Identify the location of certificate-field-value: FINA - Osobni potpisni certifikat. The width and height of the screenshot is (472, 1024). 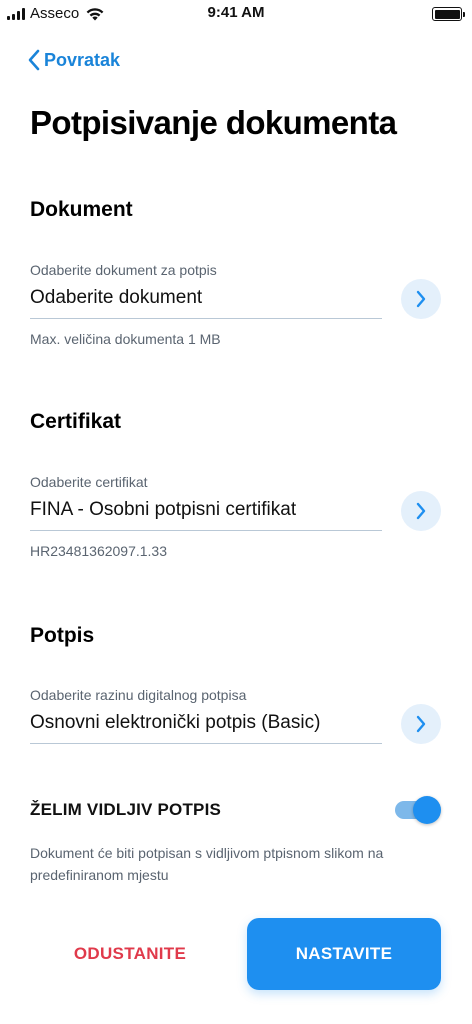
(206, 515).